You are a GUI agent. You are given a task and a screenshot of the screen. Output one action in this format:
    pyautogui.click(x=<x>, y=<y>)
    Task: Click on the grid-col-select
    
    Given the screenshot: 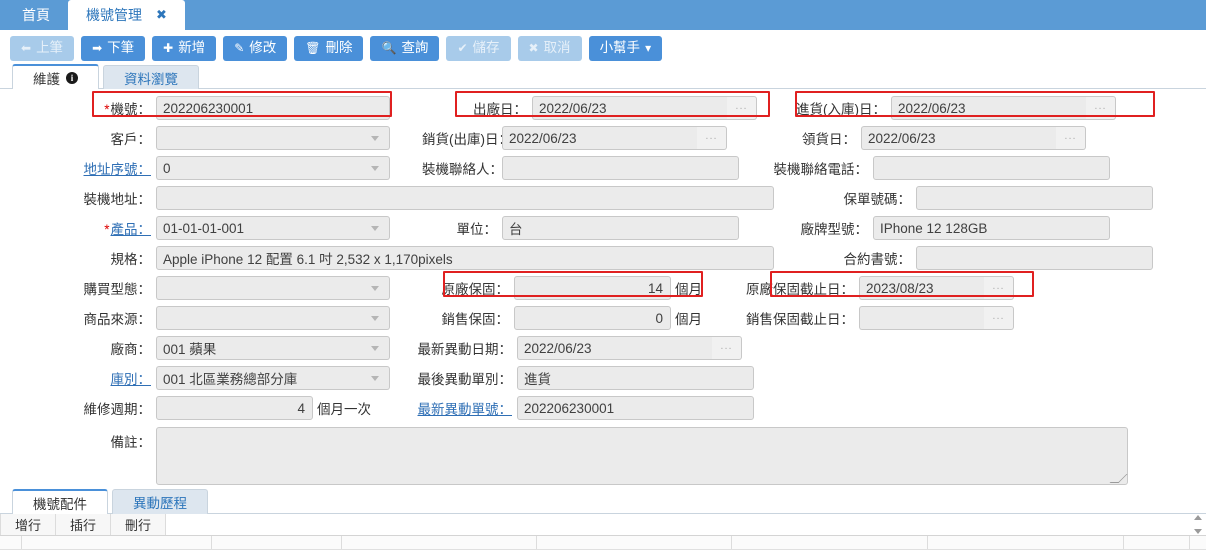 What is the action you would take?
    pyautogui.click(x=11, y=542)
    